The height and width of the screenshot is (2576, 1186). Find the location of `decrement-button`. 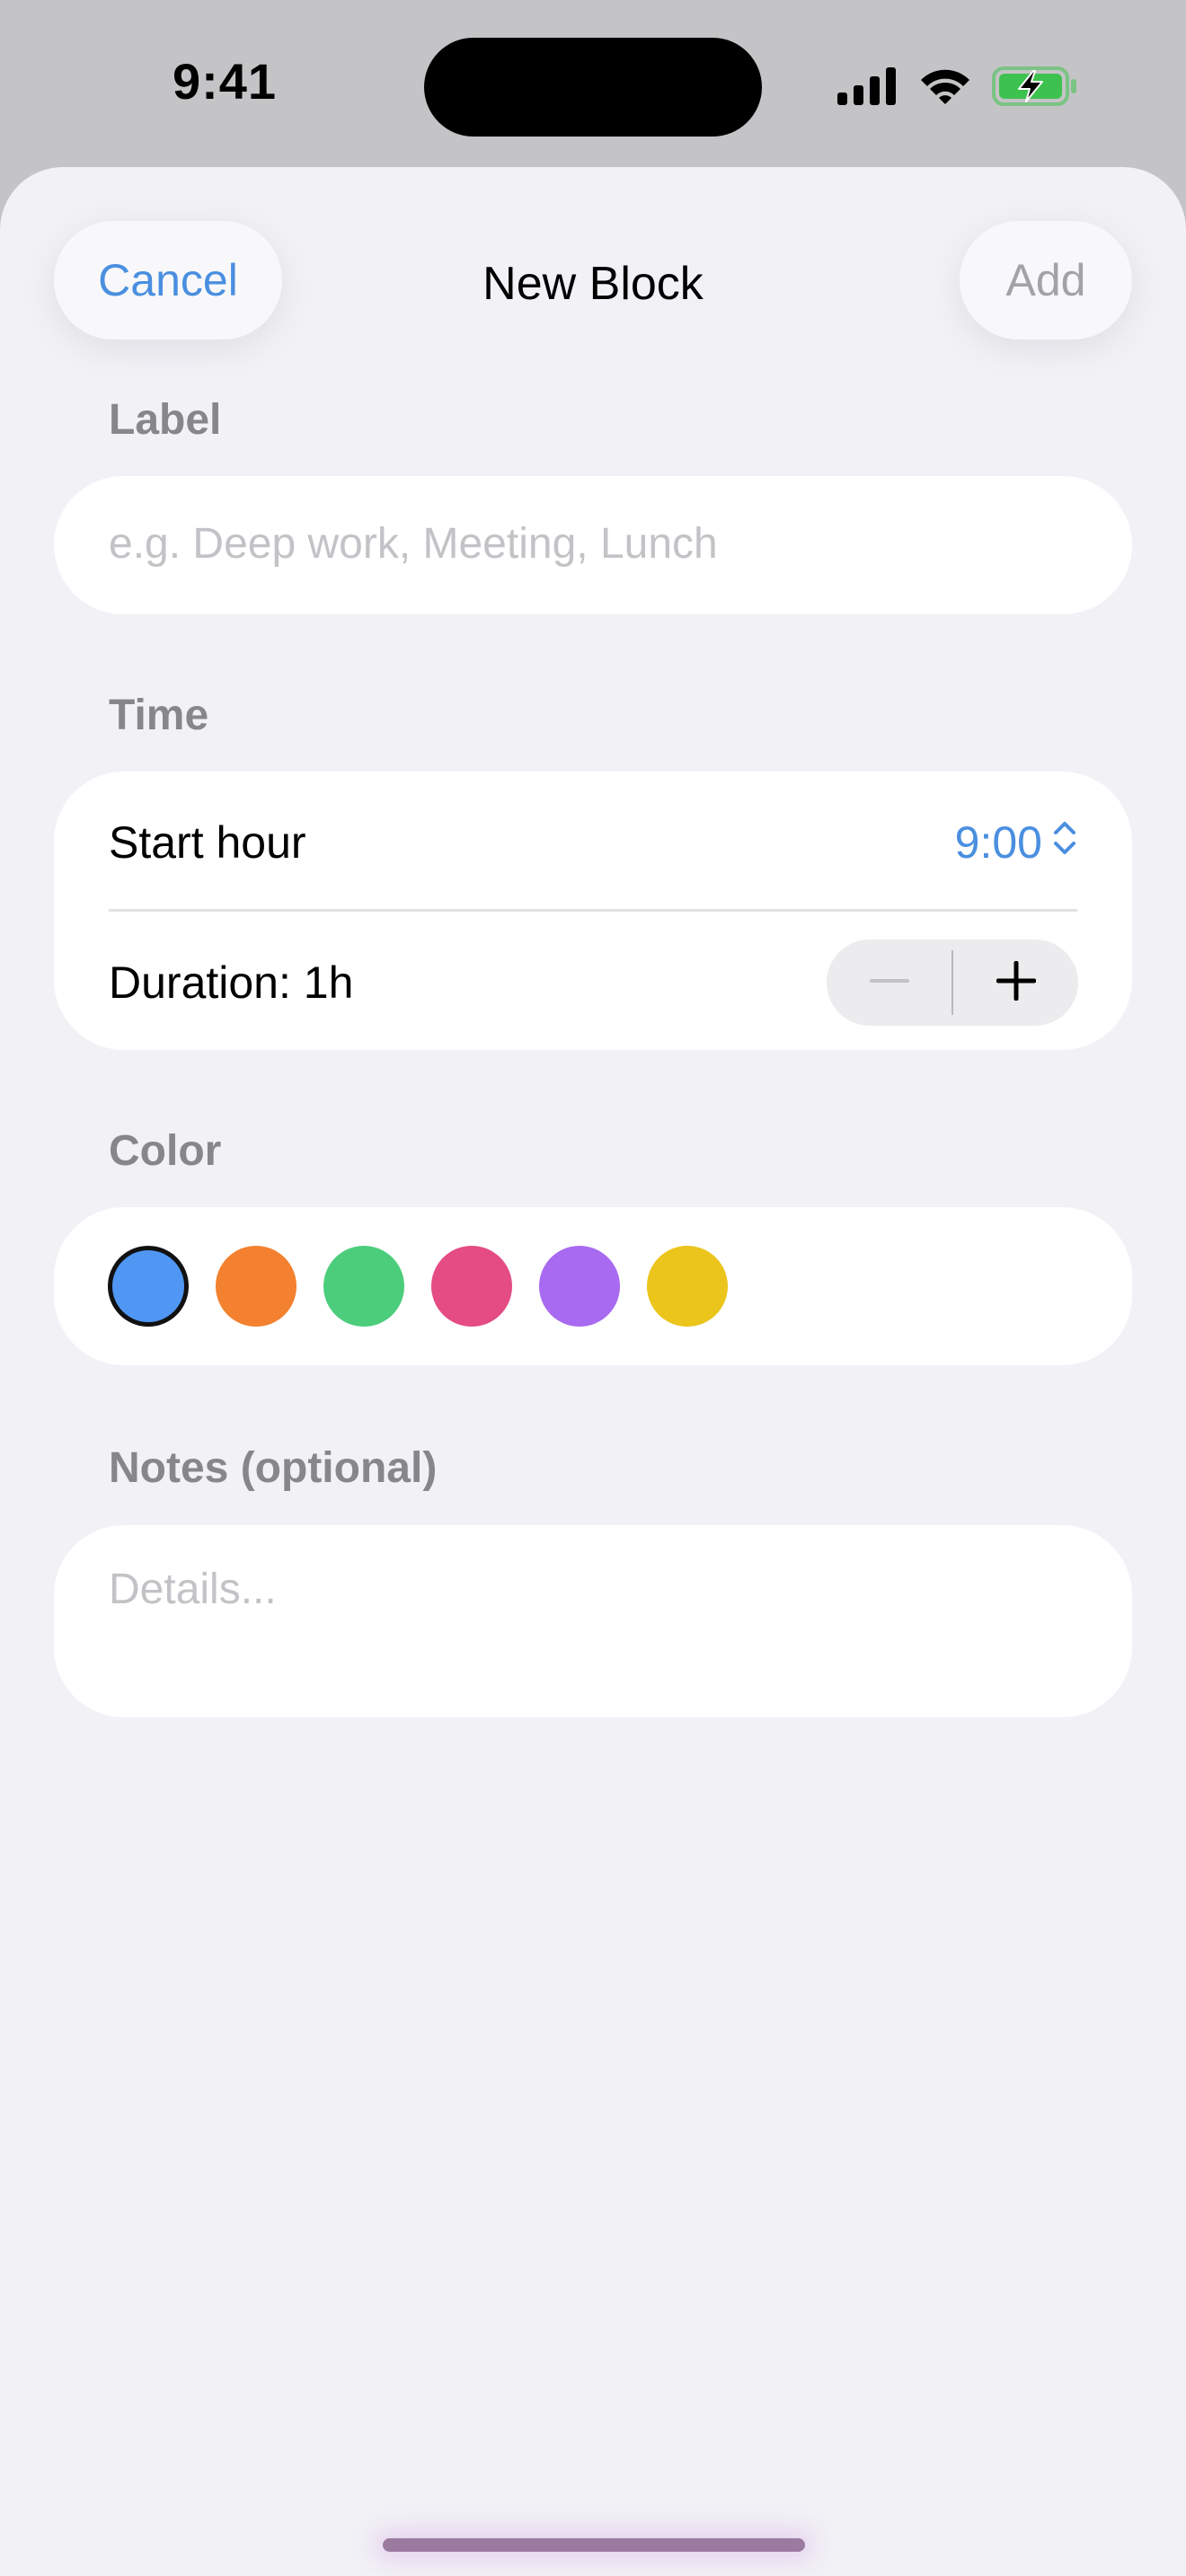

decrement-button is located at coordinates (889, 983).